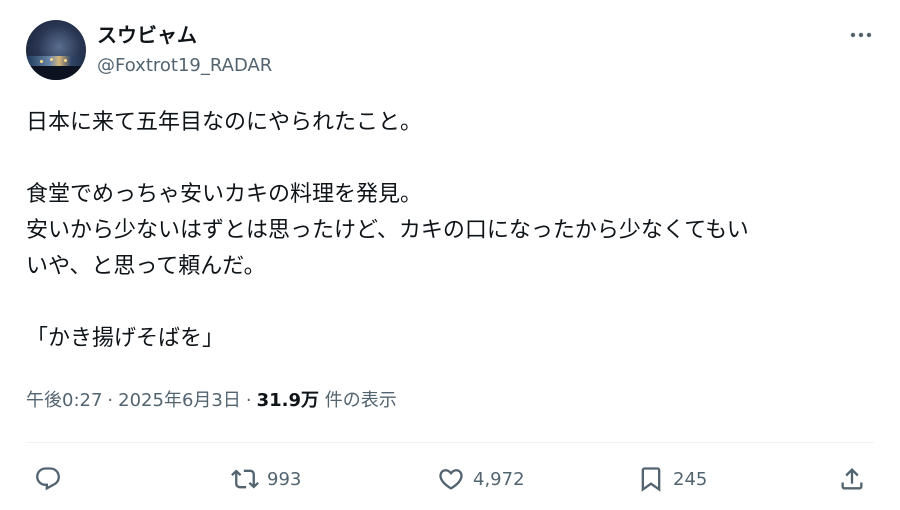 The image size is (900, 510). Describe the element at coordinates (358, 400) in the screenshot. I see `views-label: 件の表示` at that location.